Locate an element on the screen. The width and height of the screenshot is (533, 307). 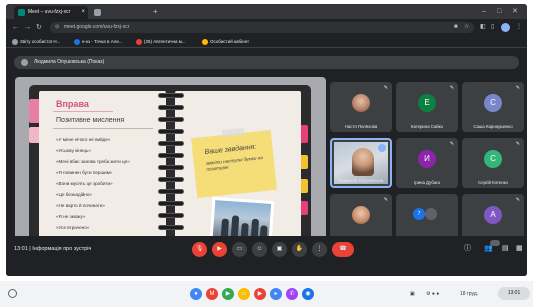
meeting-info-link: Інформація про зустріч is located at coordinates (61, 249).